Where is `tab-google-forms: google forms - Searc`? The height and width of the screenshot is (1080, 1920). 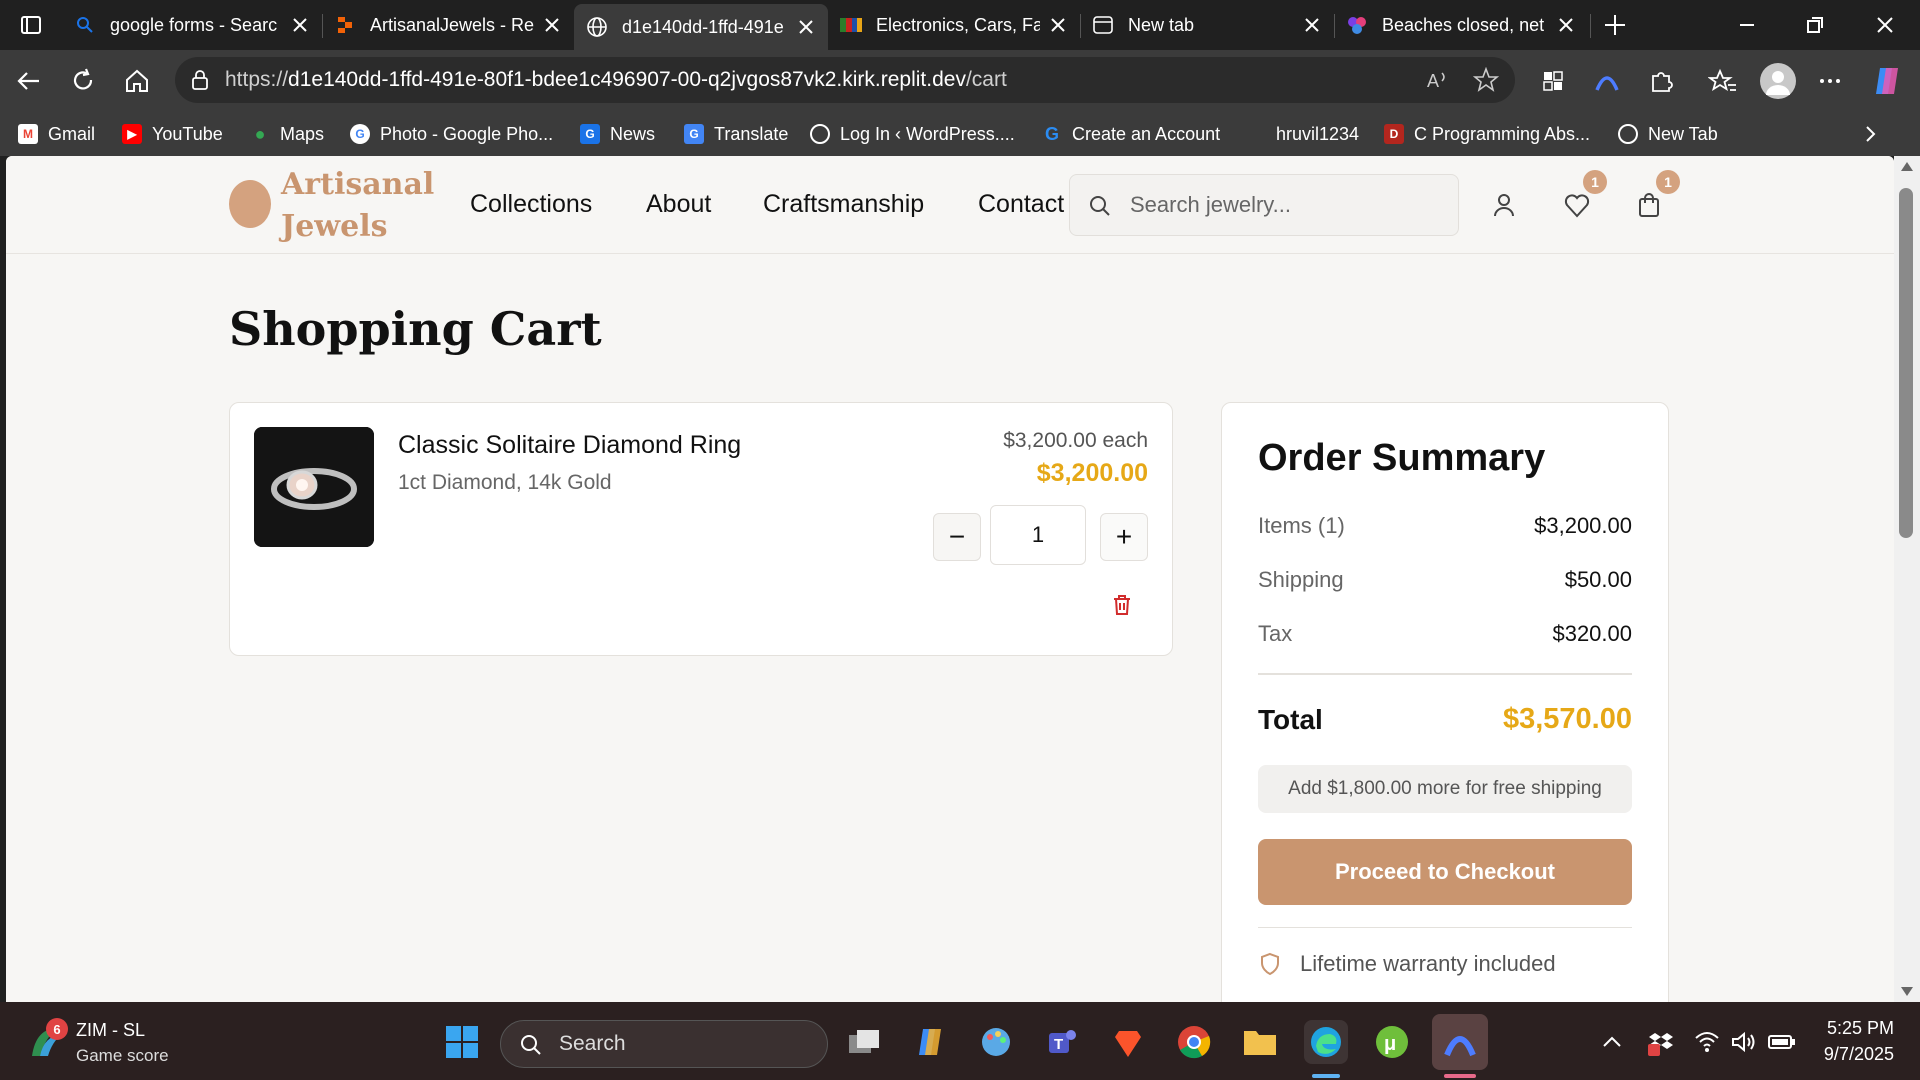 tab-google-forms: google forms - Searc is located at coordinates (192, 25).